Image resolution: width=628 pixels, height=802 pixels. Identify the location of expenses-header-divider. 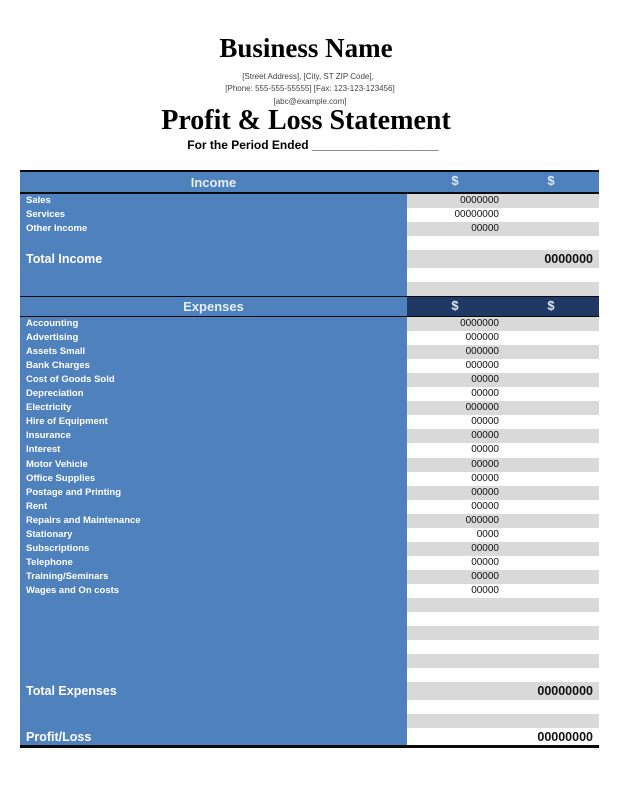
(309, 316).